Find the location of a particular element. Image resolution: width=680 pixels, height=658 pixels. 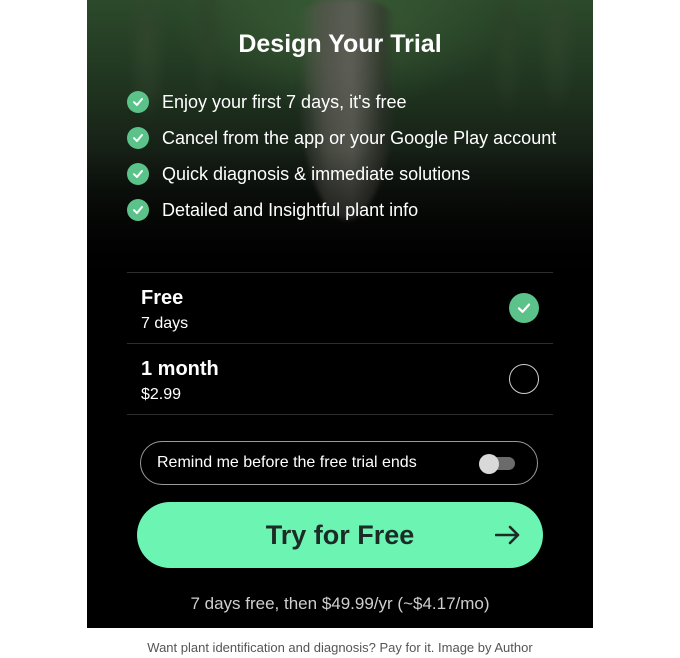

plan-options: Free 7 days 1 month $2.99 is located at coordinates (340, 343).